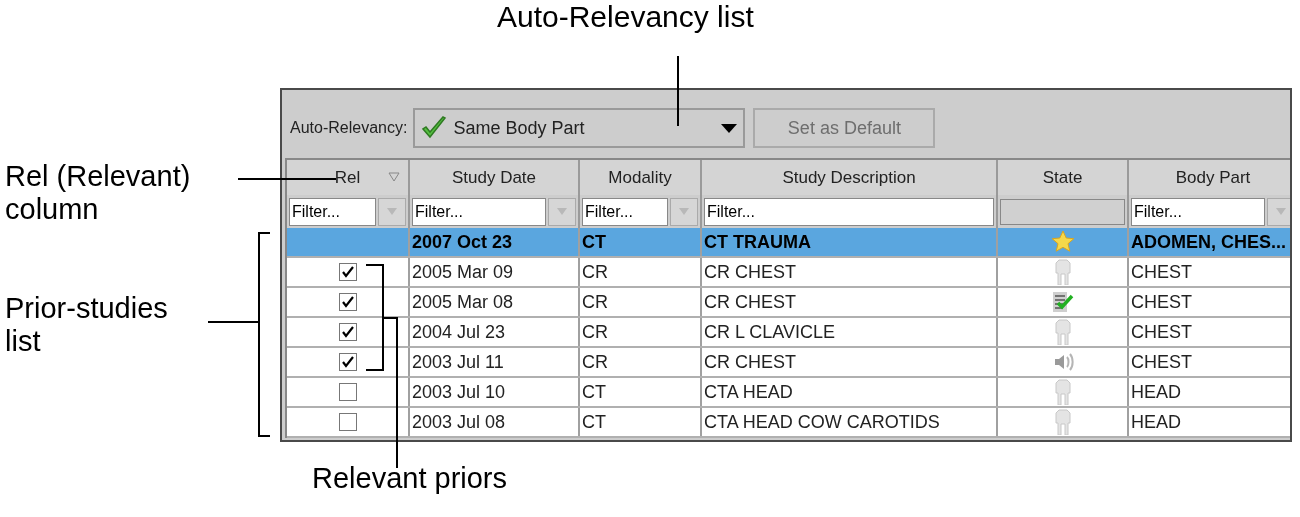 Image resolution: width=1300 pixels, height=517 pixels. Describe the element at coordinates (495, 302) in the screenshot. I see `table-cell: 2005 Mar 08` at that location.